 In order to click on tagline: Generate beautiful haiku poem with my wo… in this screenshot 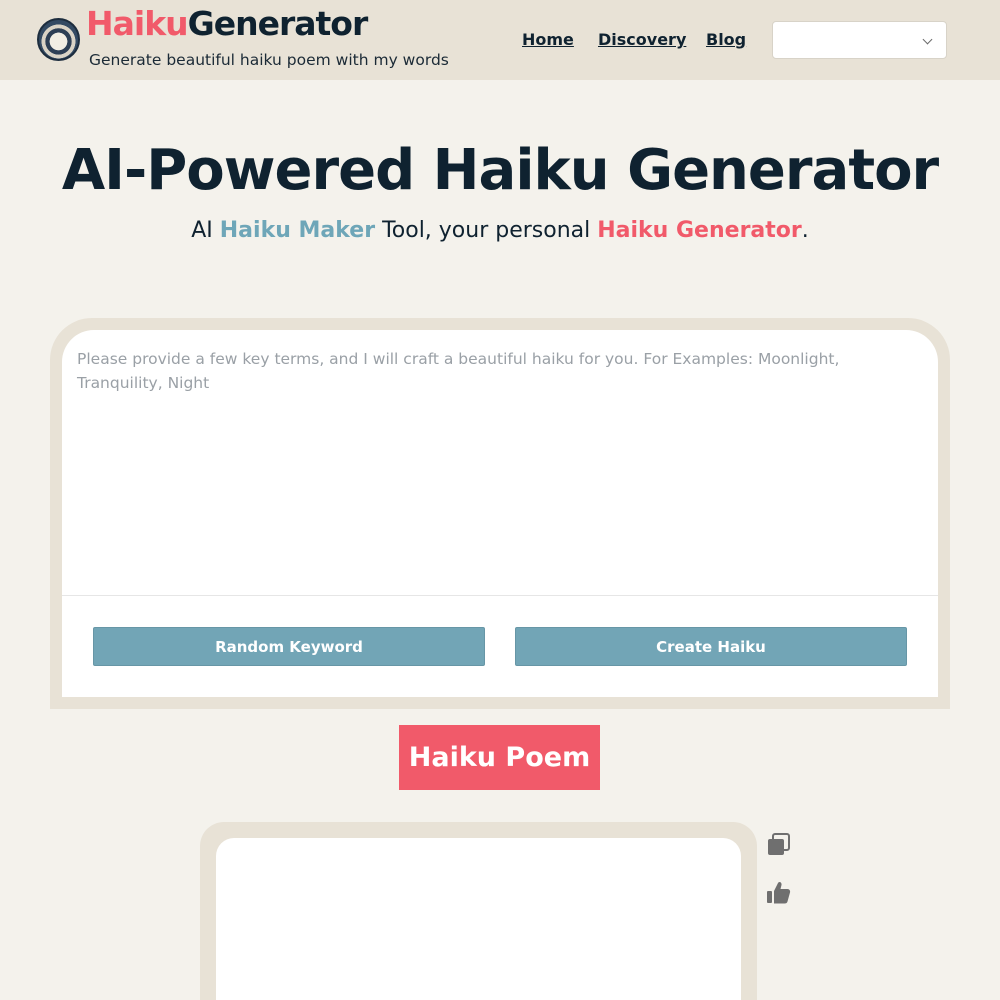, I will do `click(269, 60)`.